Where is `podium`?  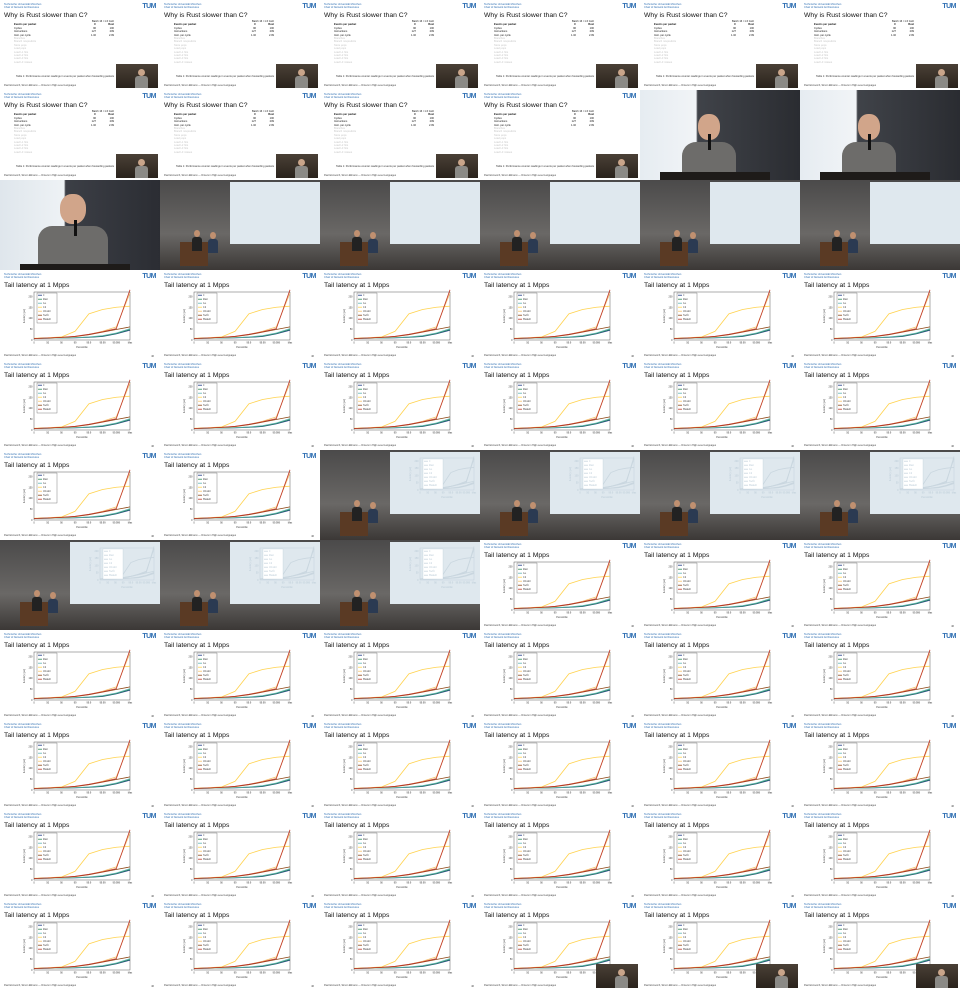 podium is located at coordinates (715, 176).